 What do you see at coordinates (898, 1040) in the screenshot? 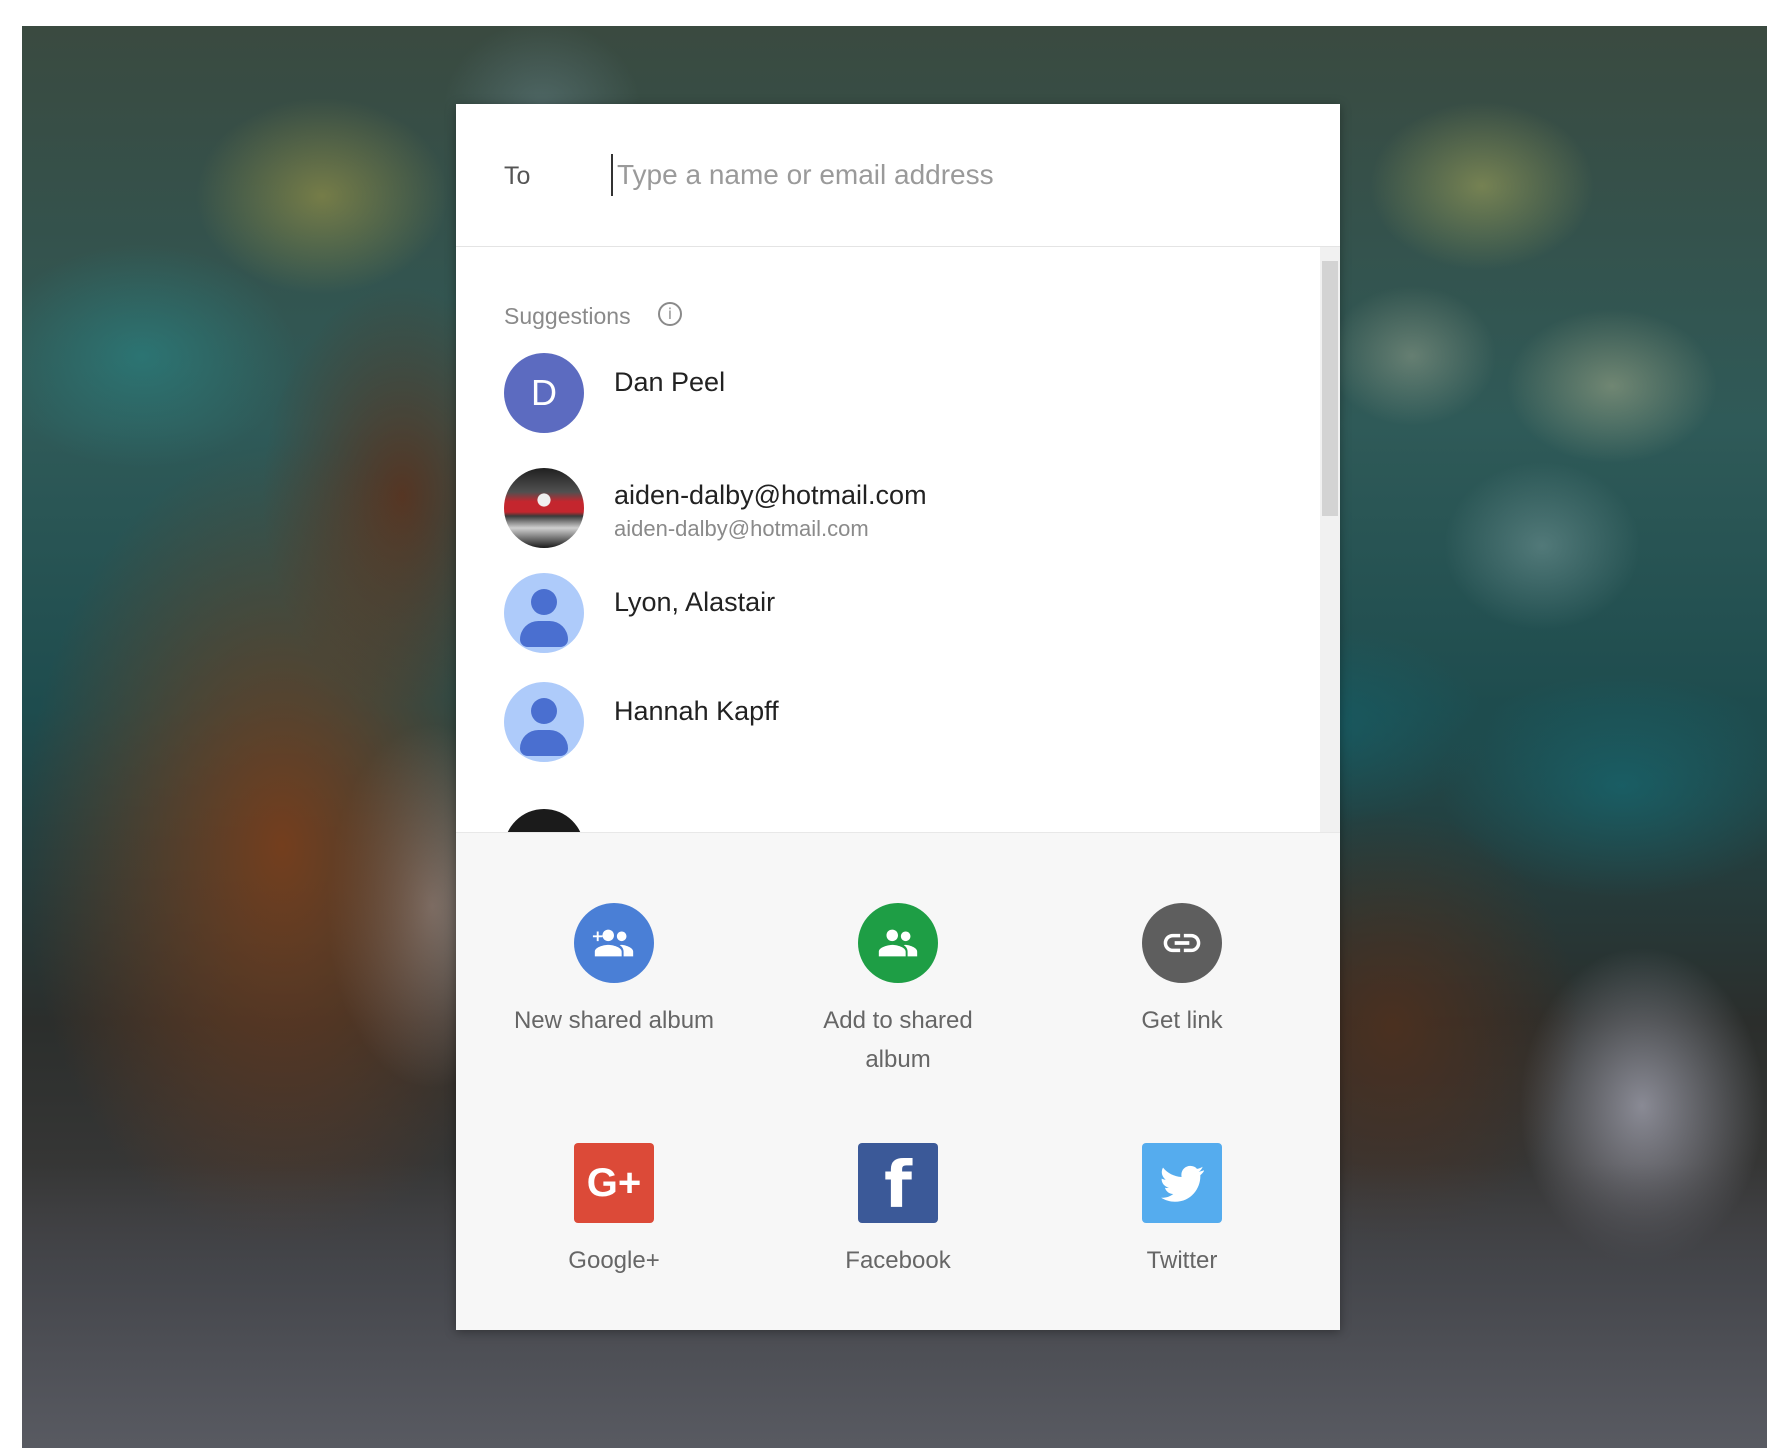
I see `action-label: Add to shared album` at bounding box center [898, 1040].